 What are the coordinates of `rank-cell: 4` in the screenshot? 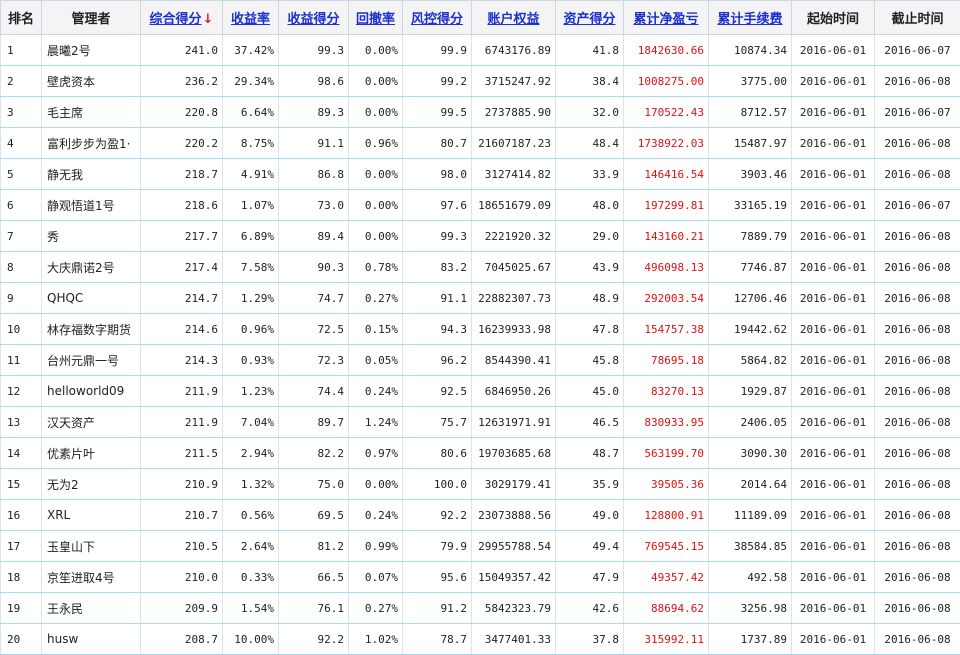 It's located at (21, 143).